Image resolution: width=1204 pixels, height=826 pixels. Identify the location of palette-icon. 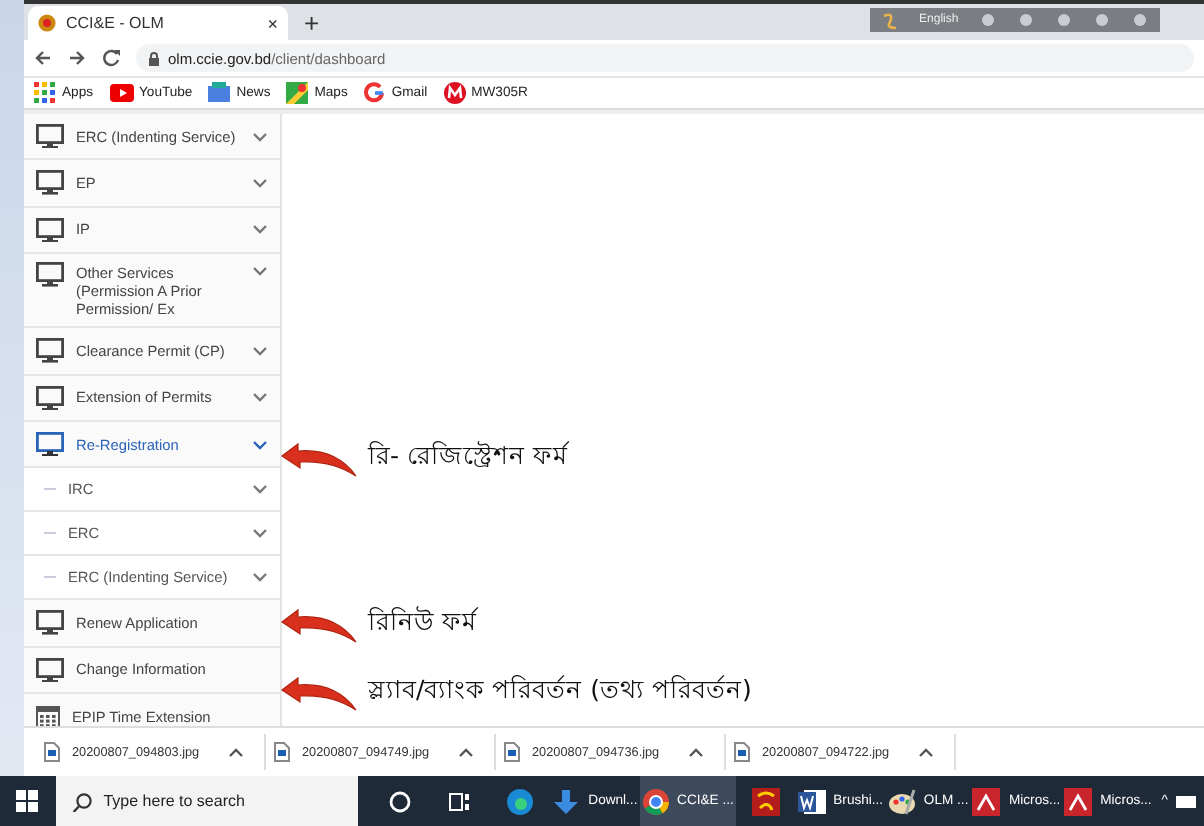
(901, 801).